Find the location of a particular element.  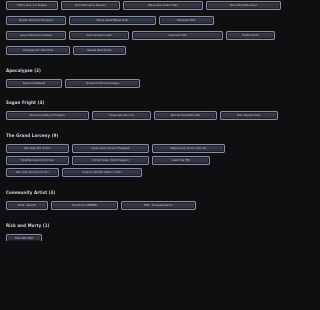

outfit-chip: Bebssa Beua Dmbu is located at coordinates (99, 50).